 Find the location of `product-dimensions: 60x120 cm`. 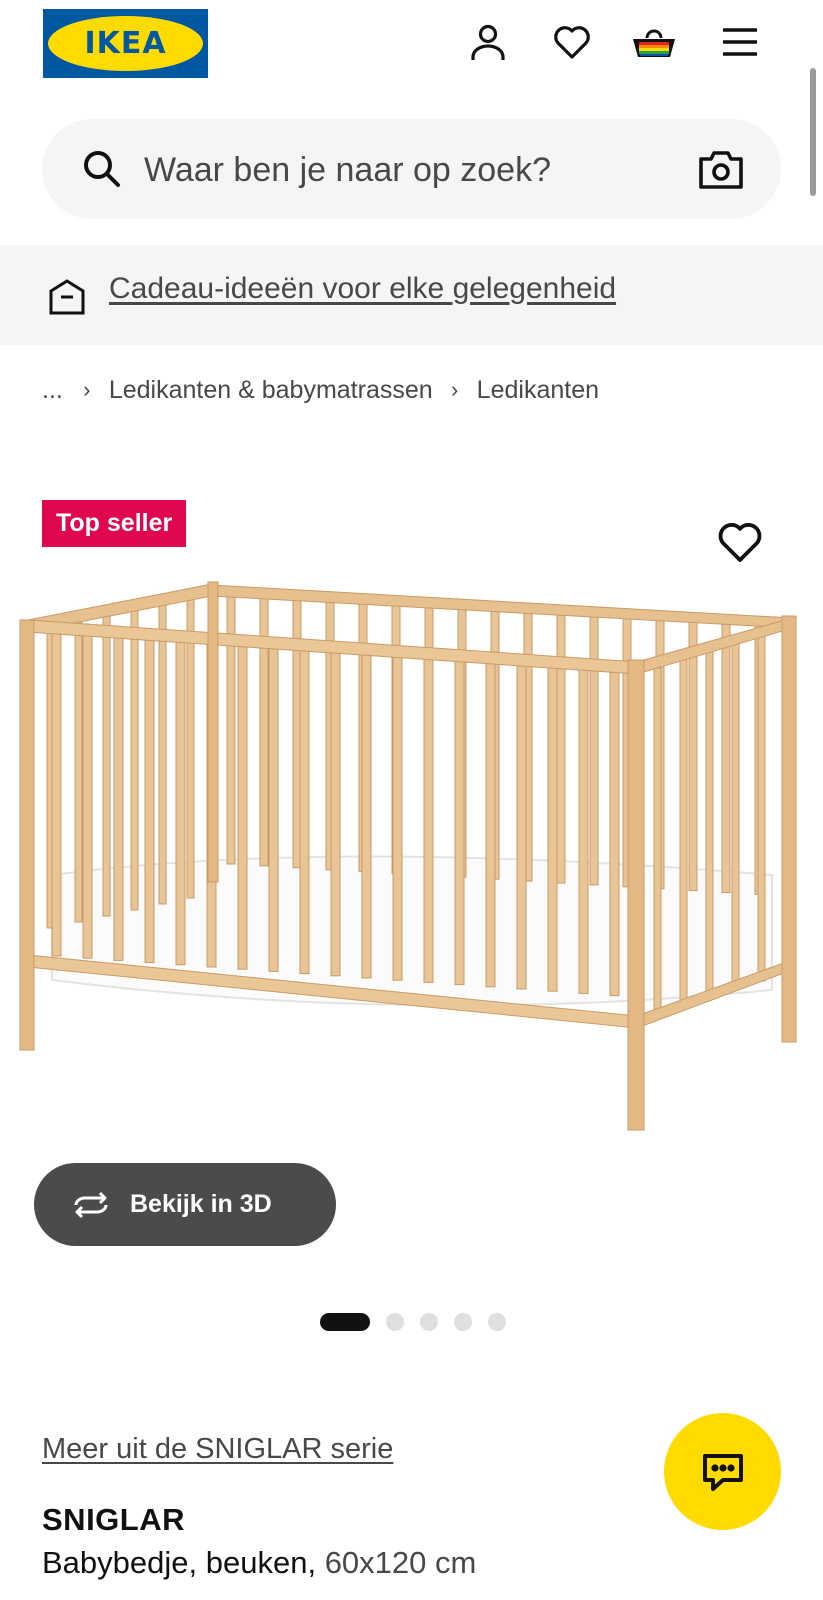

product-dimensions: 60x120 cm is located at coordinates (400, 1562).